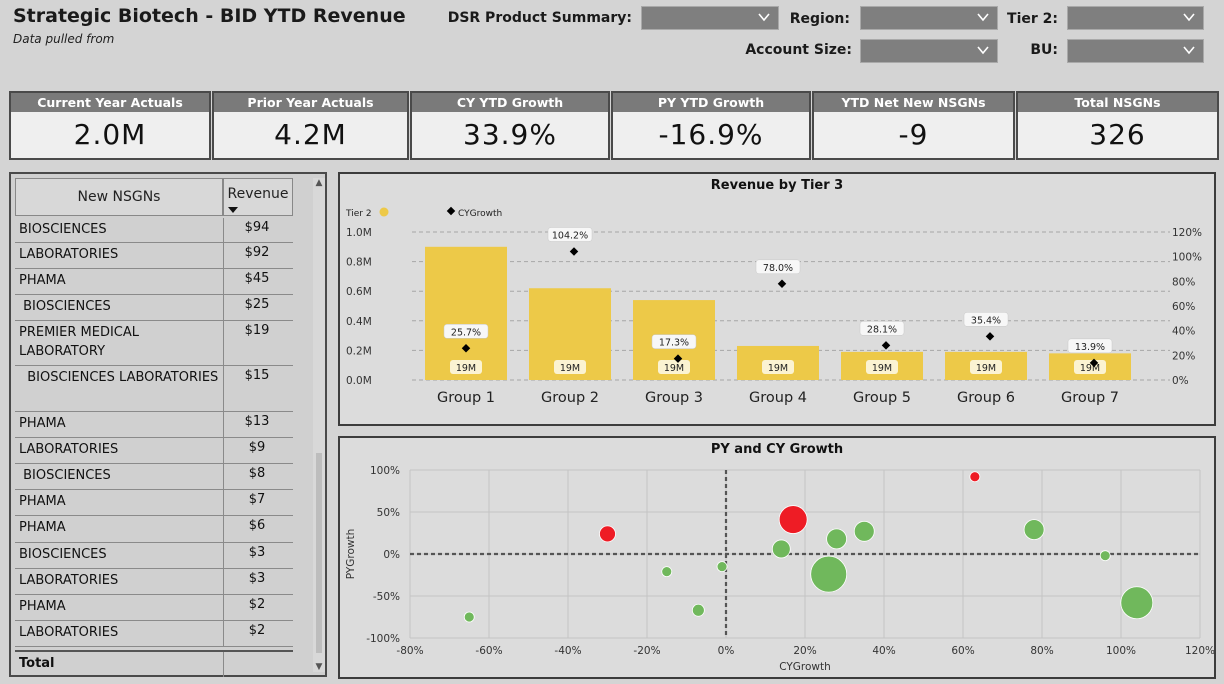 This screenshot has height=684, width=1224. What do you see at coordinates (257, 330) in the screenshot?
I see `revenue-value: $19` at bounding box center [257, 330].